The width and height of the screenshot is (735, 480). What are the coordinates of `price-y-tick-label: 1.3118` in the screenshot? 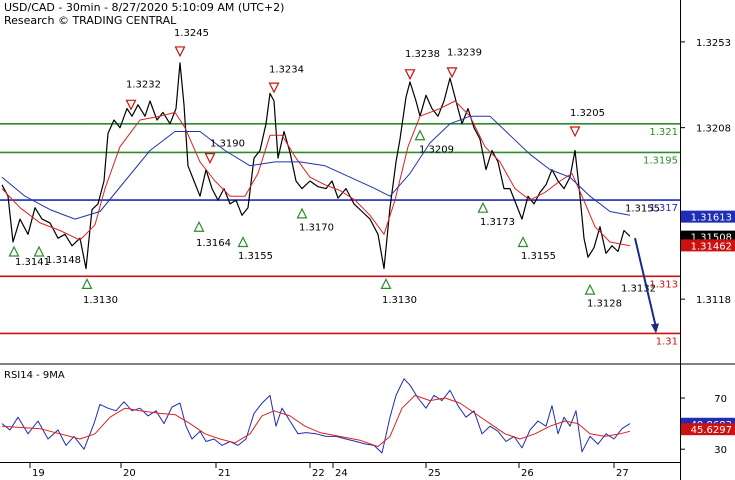 It's located at (713, 300).